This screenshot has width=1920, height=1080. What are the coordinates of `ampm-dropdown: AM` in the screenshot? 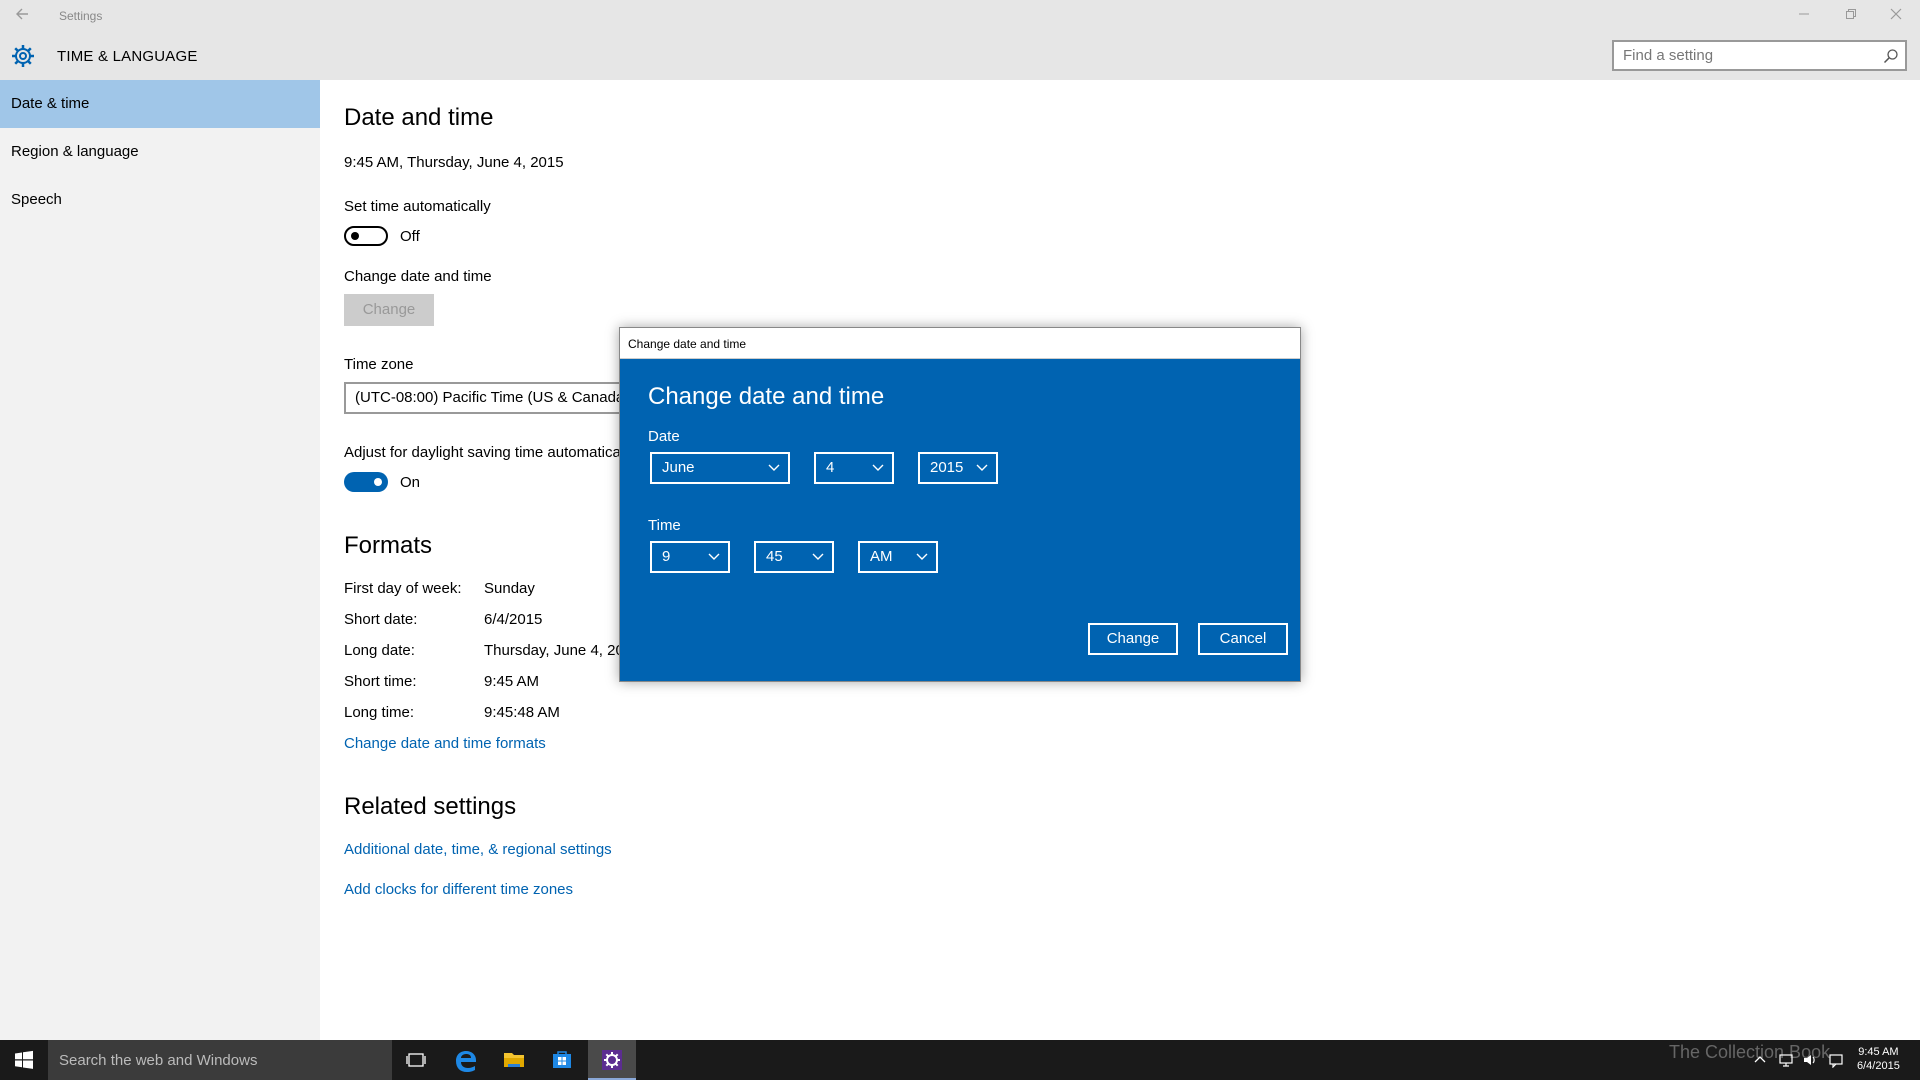 It's located at (898, 557).